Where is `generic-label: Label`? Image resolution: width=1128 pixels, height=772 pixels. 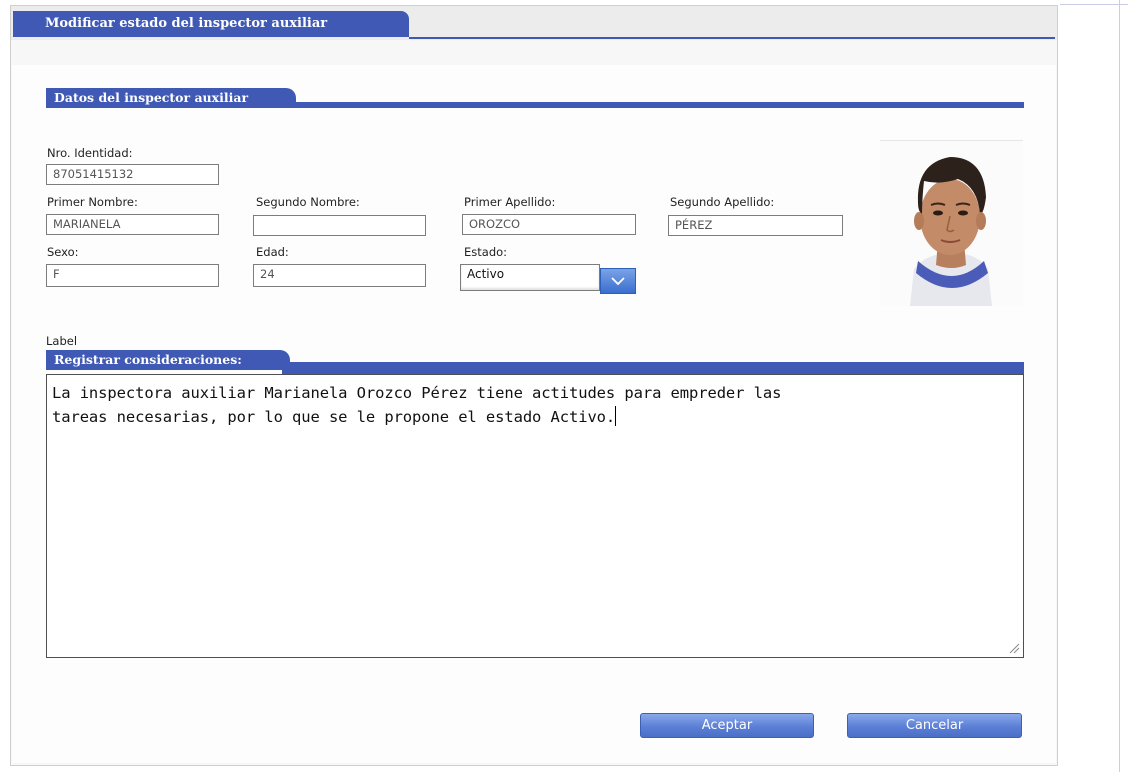
generic-label: Label is located at coordinates (62, 341).